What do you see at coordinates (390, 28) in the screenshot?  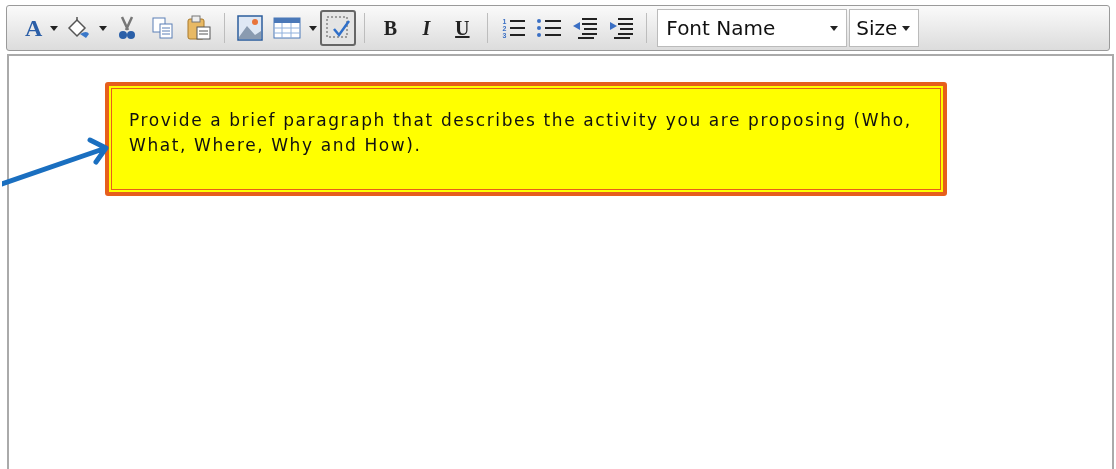 I see `bold-button: B` at bounding box center [390, 28].